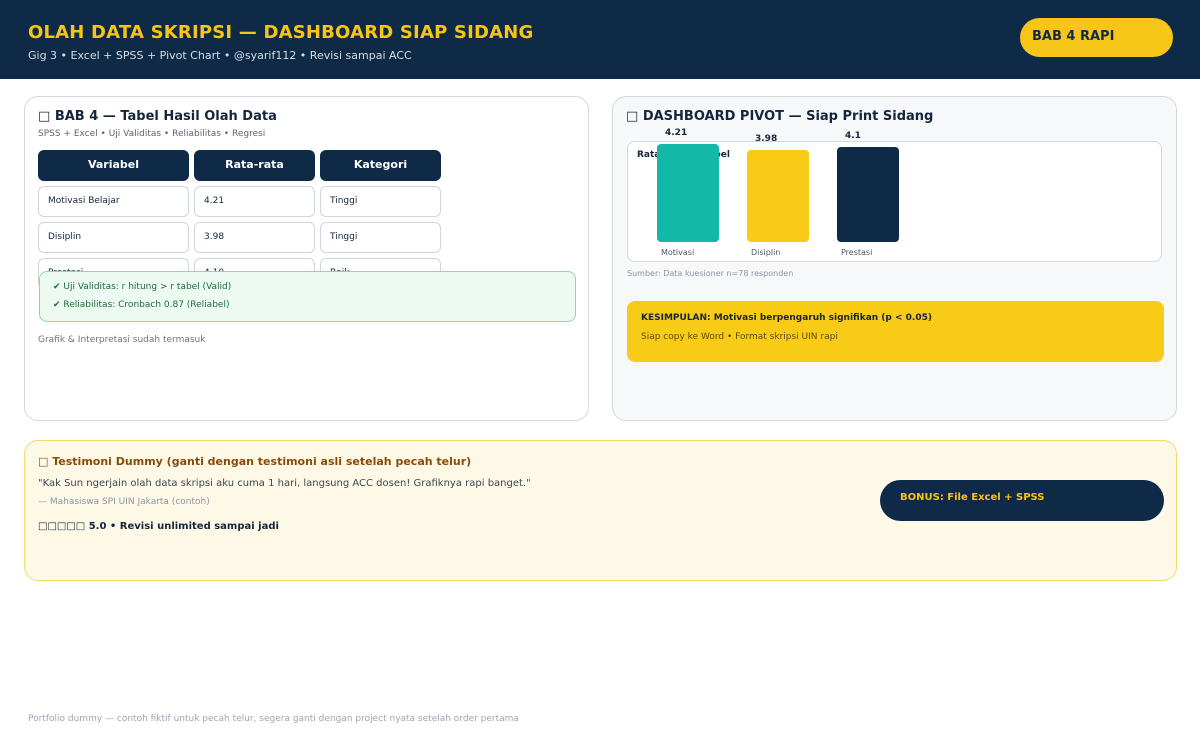  Describe the element at coordinates (857, 252) in the screenshot. I see `chart-category-label: Prestasi` at that location.